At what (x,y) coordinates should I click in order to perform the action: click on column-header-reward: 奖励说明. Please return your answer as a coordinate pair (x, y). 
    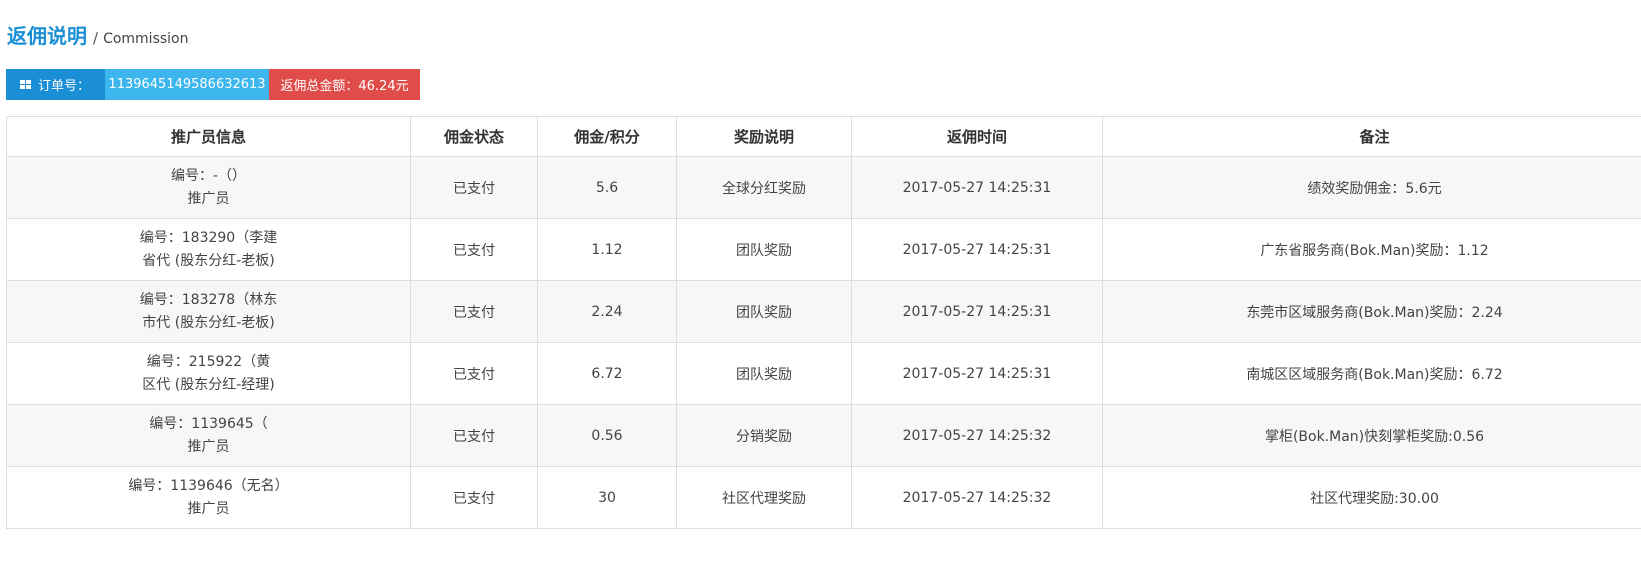
    Looking at the image, I should click on (764, 136).